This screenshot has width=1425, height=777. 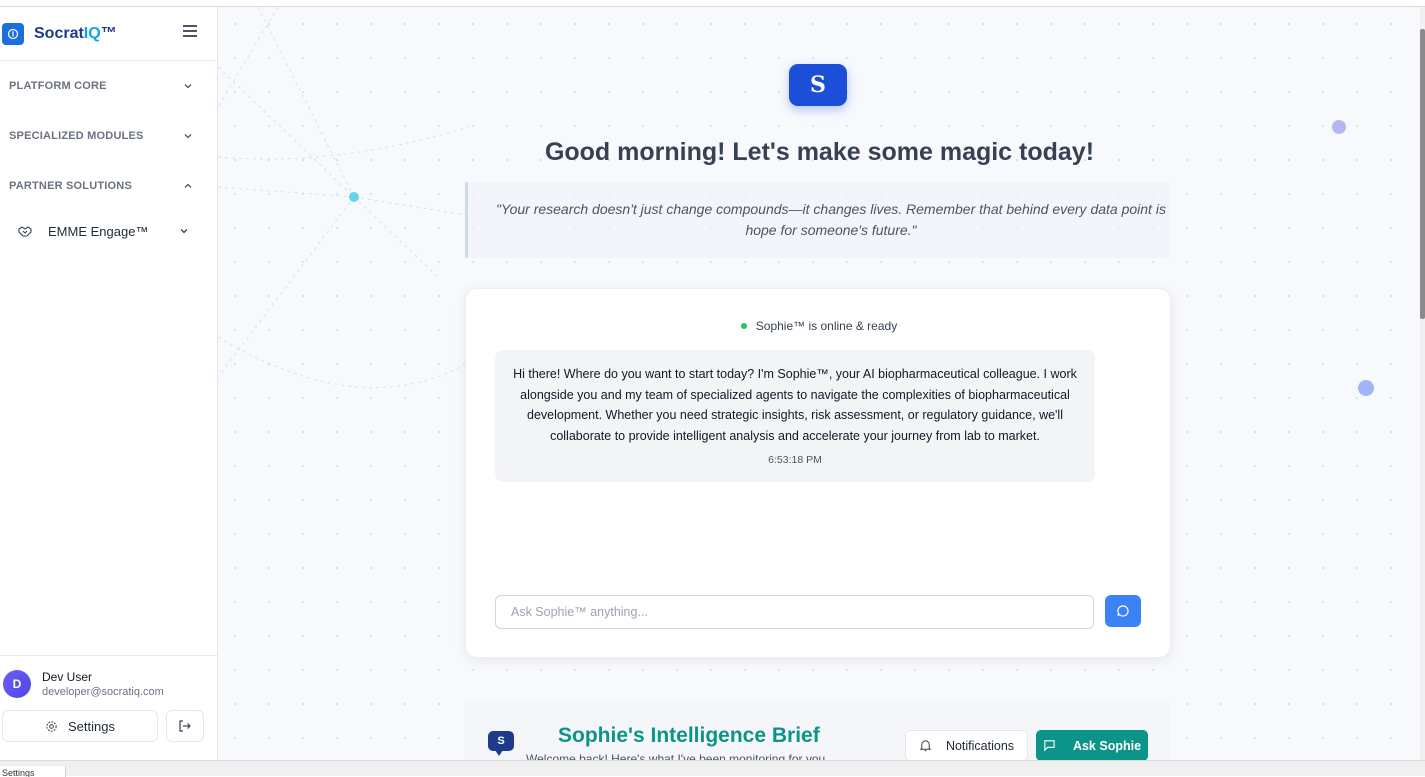 I want to click on handshake-icon, so click(x=25, y=231).